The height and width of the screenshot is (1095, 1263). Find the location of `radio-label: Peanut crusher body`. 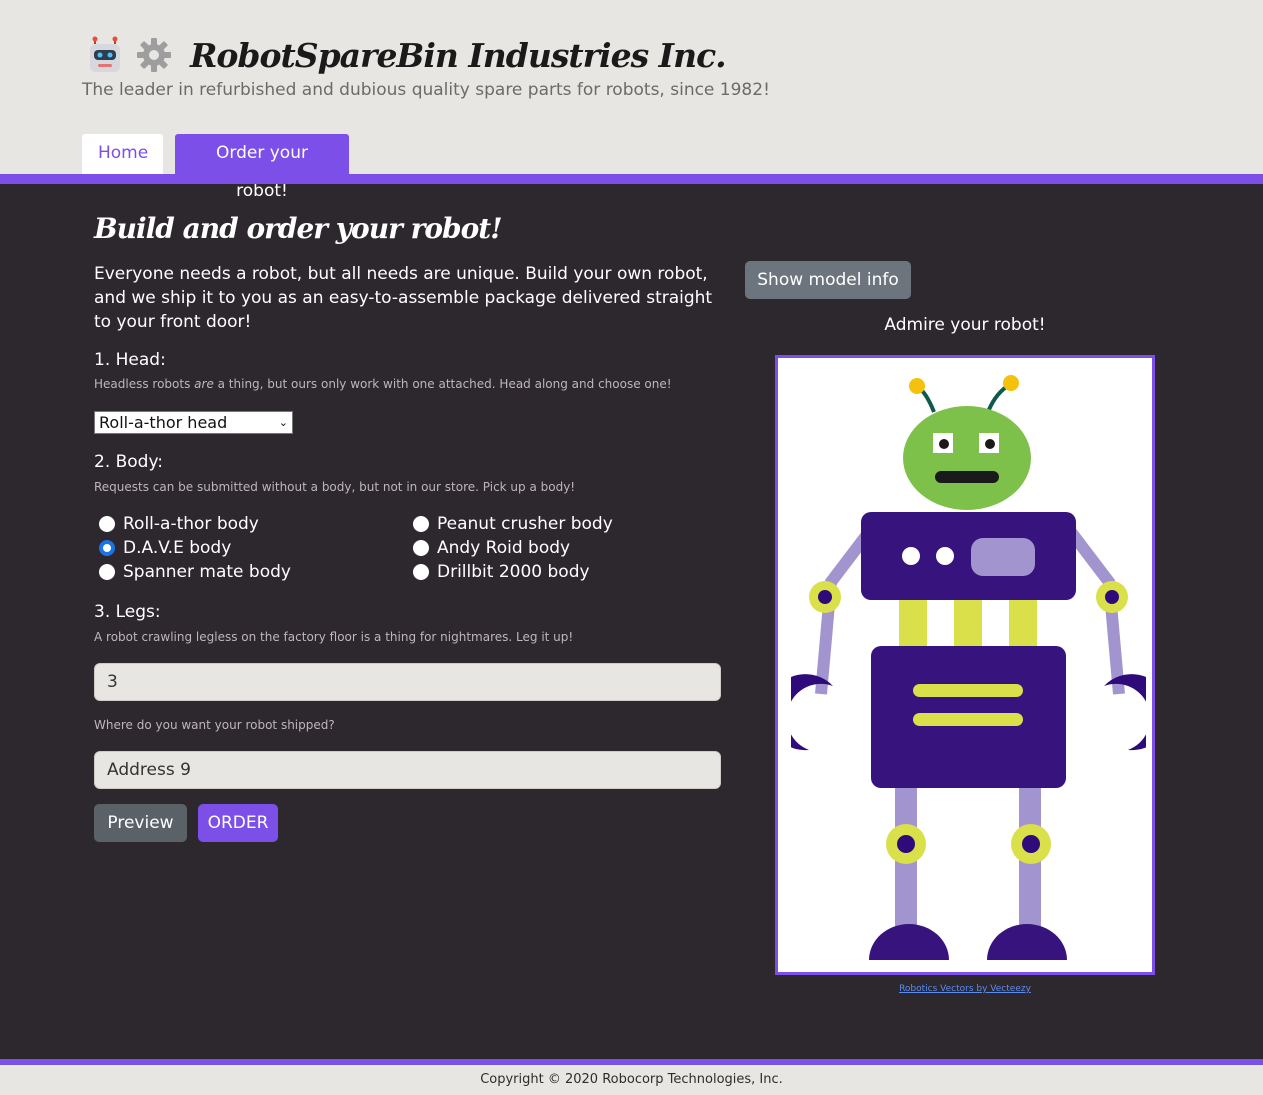

radio-label: Peanut crusher body is located at coordinates (525, 524).